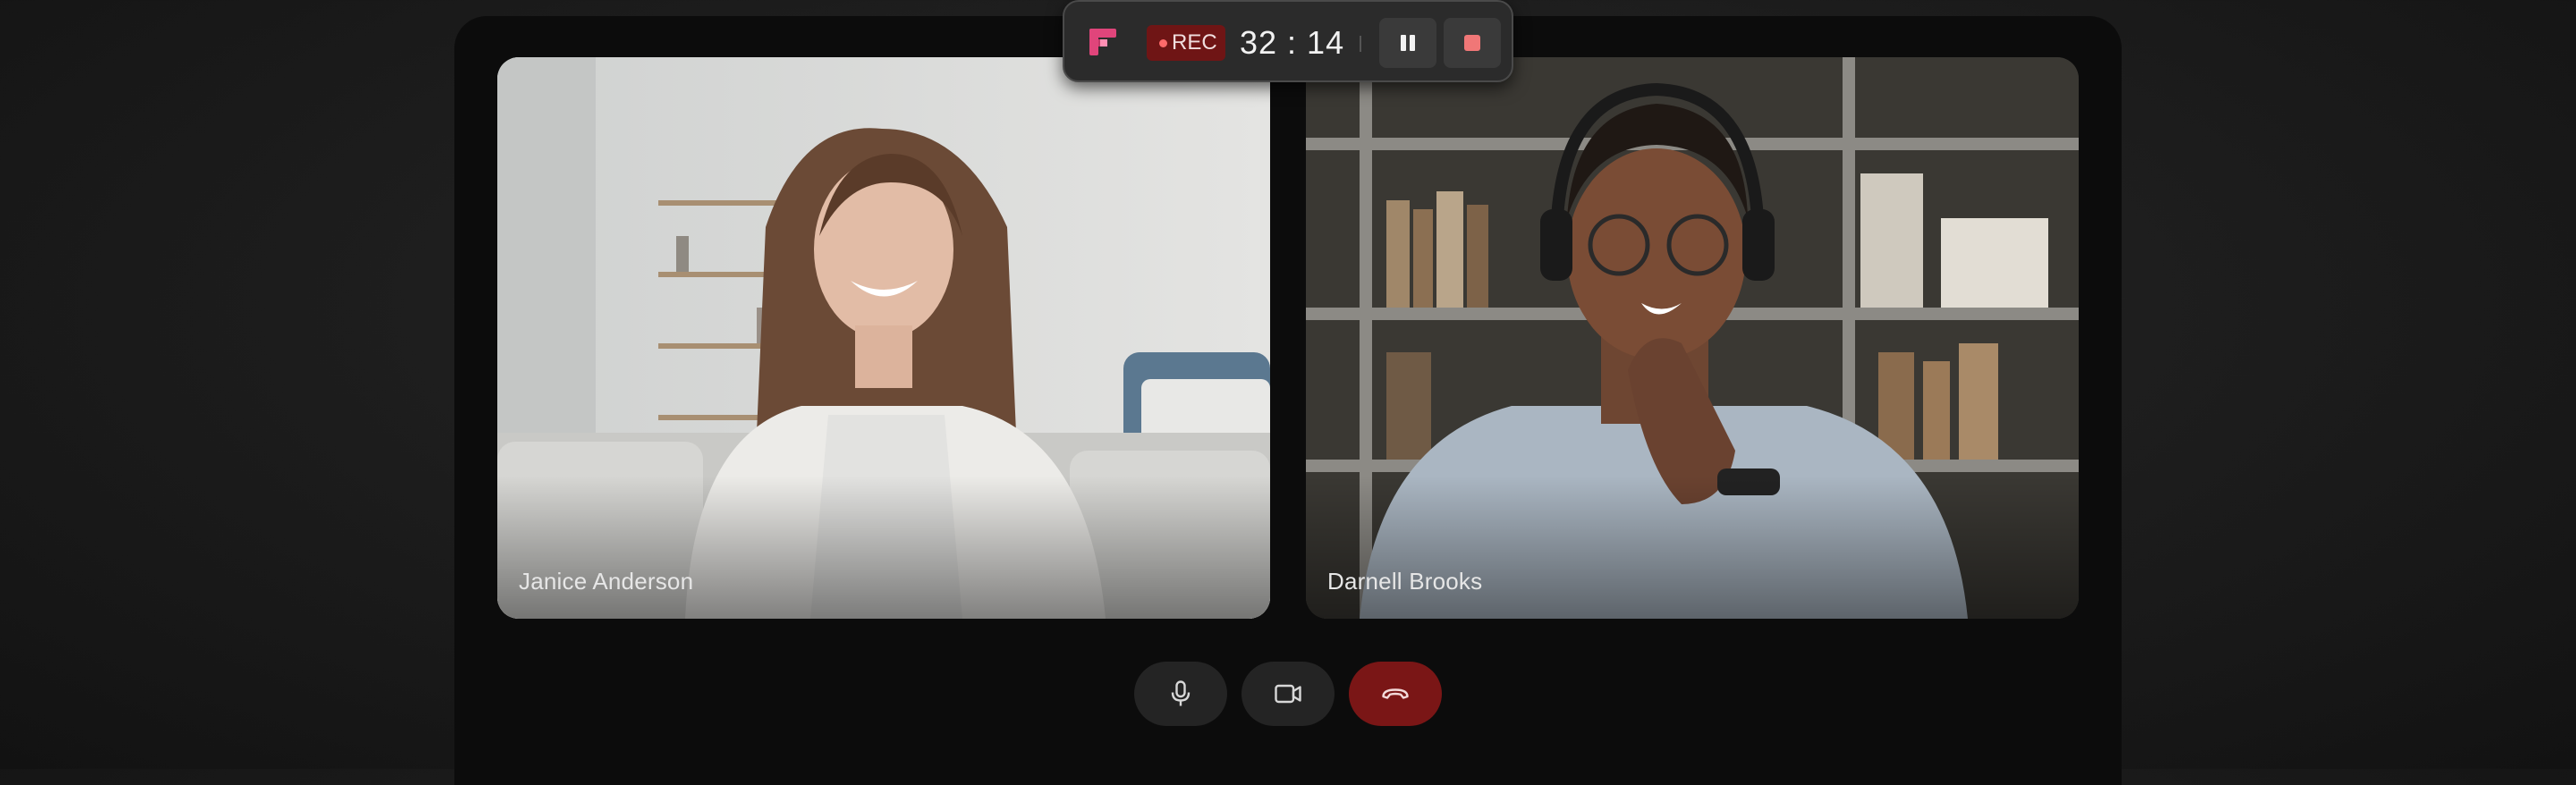  Describe the element at coordinates (1360, 44) in the screenshot. I see `toolbar-divider` at that location.